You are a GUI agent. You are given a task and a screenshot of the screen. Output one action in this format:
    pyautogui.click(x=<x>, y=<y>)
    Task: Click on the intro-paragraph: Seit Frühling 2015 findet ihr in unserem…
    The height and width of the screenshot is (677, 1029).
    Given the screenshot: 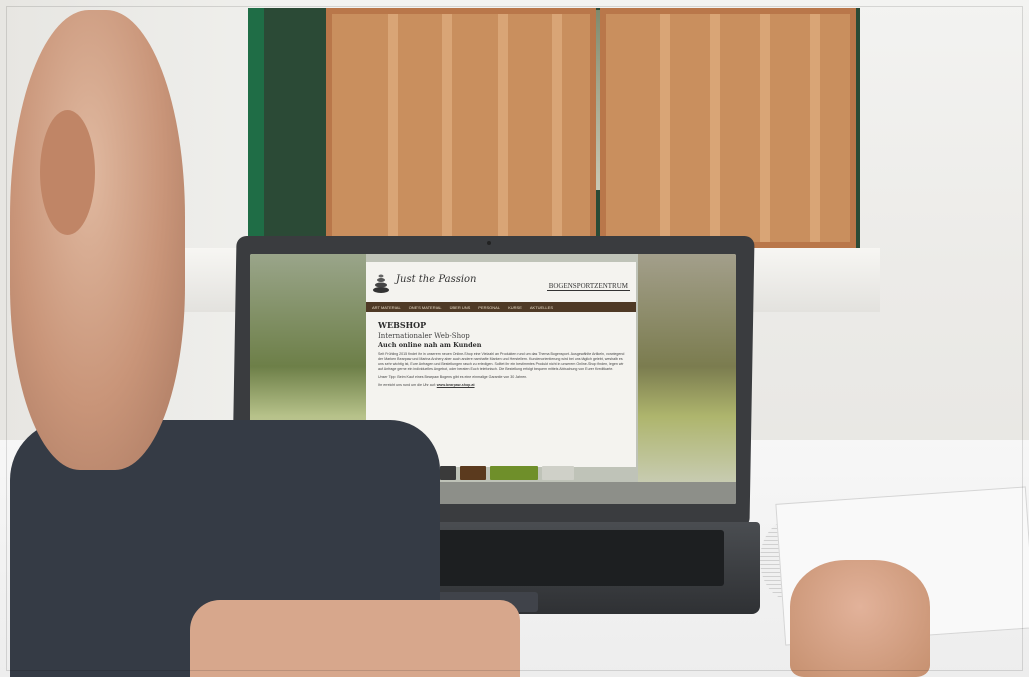 What is the action you would take?
    pyautogui.click(x=501, y=361)
    